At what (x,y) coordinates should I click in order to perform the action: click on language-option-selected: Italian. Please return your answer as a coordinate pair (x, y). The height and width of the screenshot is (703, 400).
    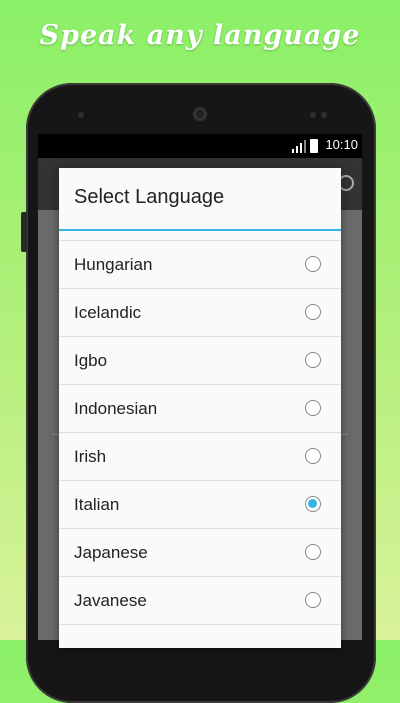
    Looking at the image, I should click on (200, 504).